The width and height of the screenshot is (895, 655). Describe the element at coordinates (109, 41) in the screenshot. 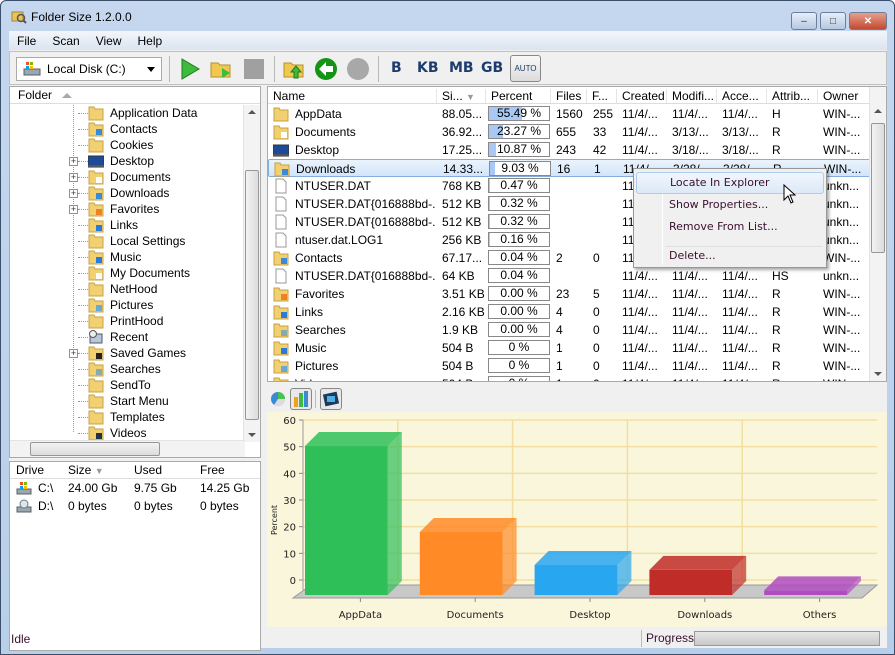

I see `menu-view: View` at that location.